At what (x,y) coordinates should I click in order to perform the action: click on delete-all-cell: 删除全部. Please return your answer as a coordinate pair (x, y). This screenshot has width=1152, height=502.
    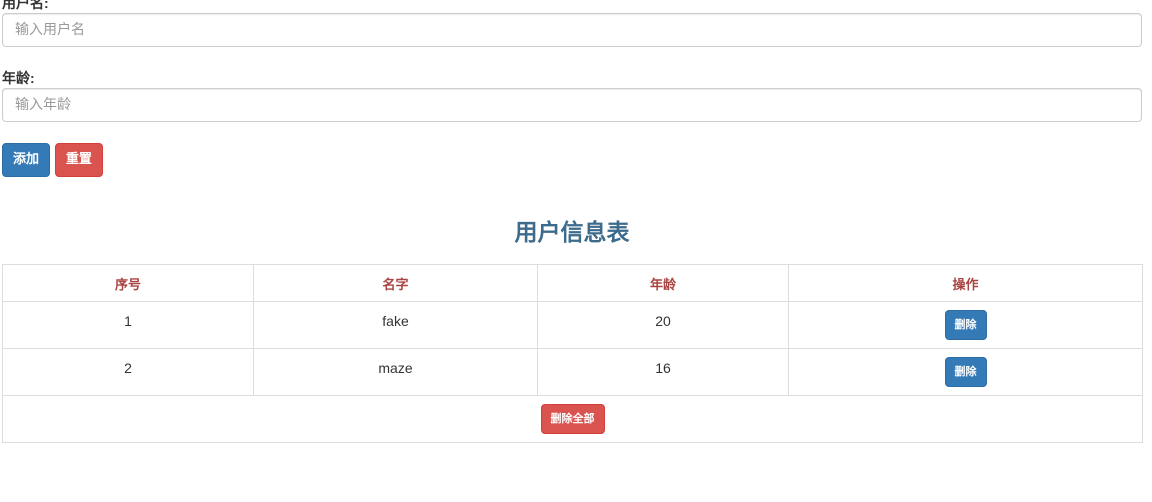
    Looking at the image, I should click on (572, 419).